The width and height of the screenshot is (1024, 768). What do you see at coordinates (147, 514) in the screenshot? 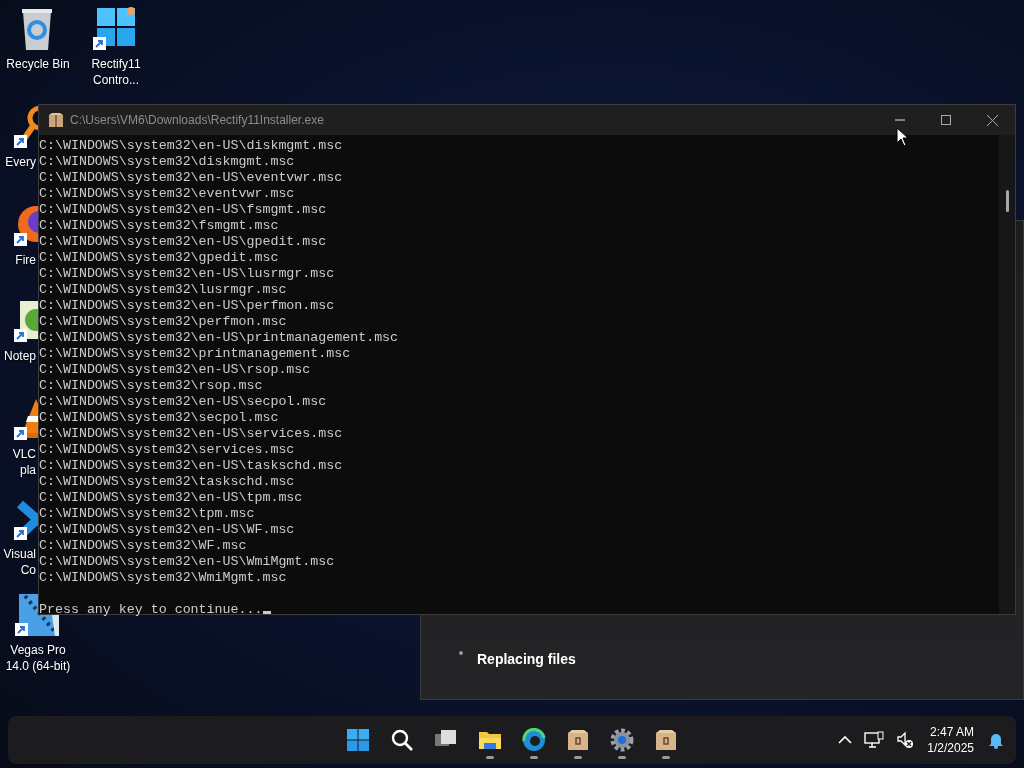
I see `console-line: C:\WINDOWS\system32\tpm.msc` at bounding box center [147, 514].